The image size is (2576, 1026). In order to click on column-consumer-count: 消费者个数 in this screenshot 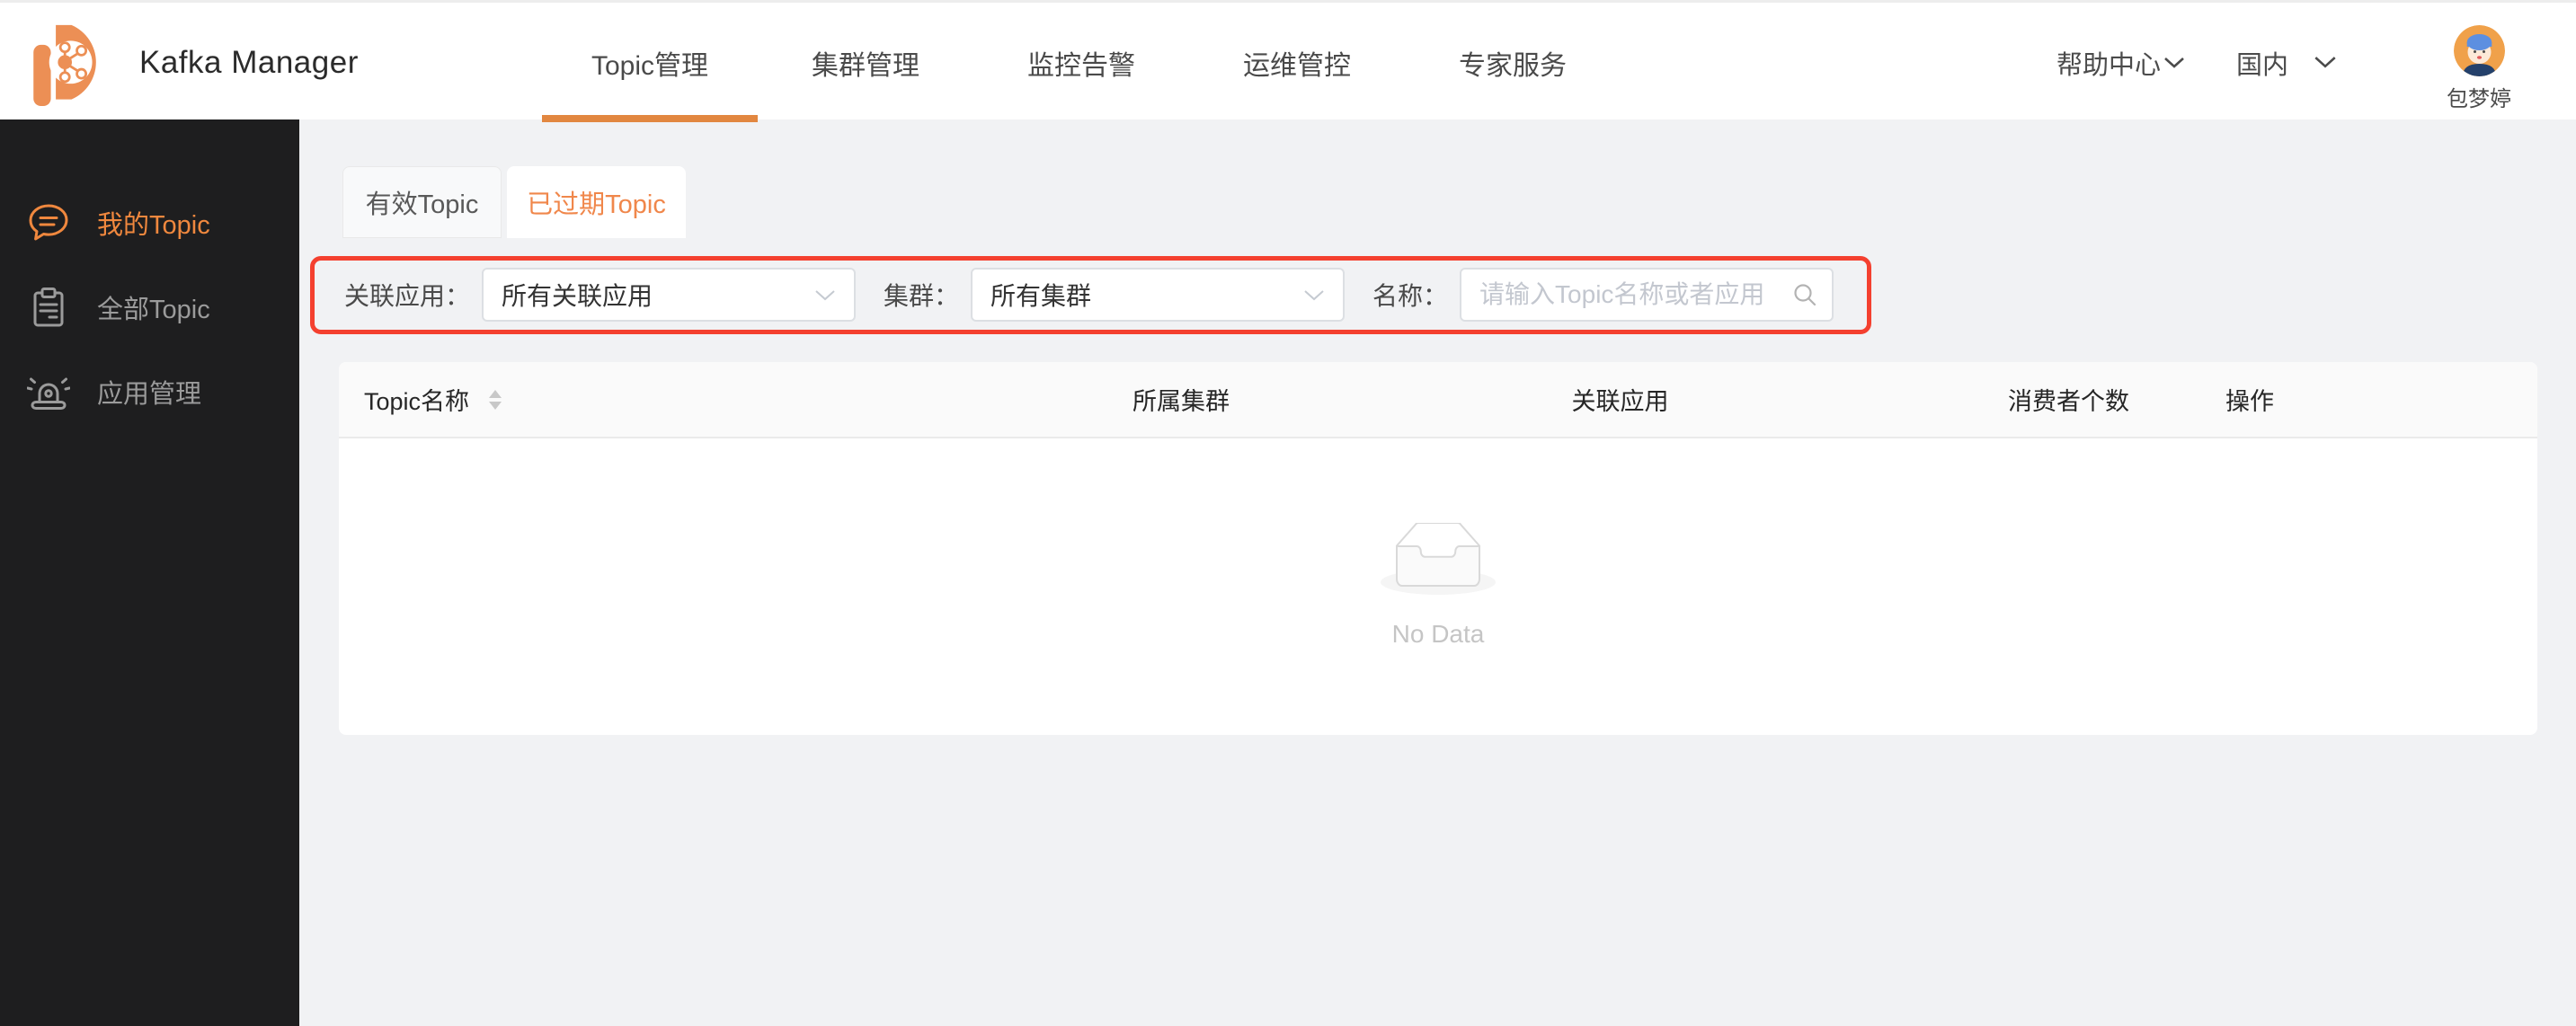, I will do `click(2068, 402)`.